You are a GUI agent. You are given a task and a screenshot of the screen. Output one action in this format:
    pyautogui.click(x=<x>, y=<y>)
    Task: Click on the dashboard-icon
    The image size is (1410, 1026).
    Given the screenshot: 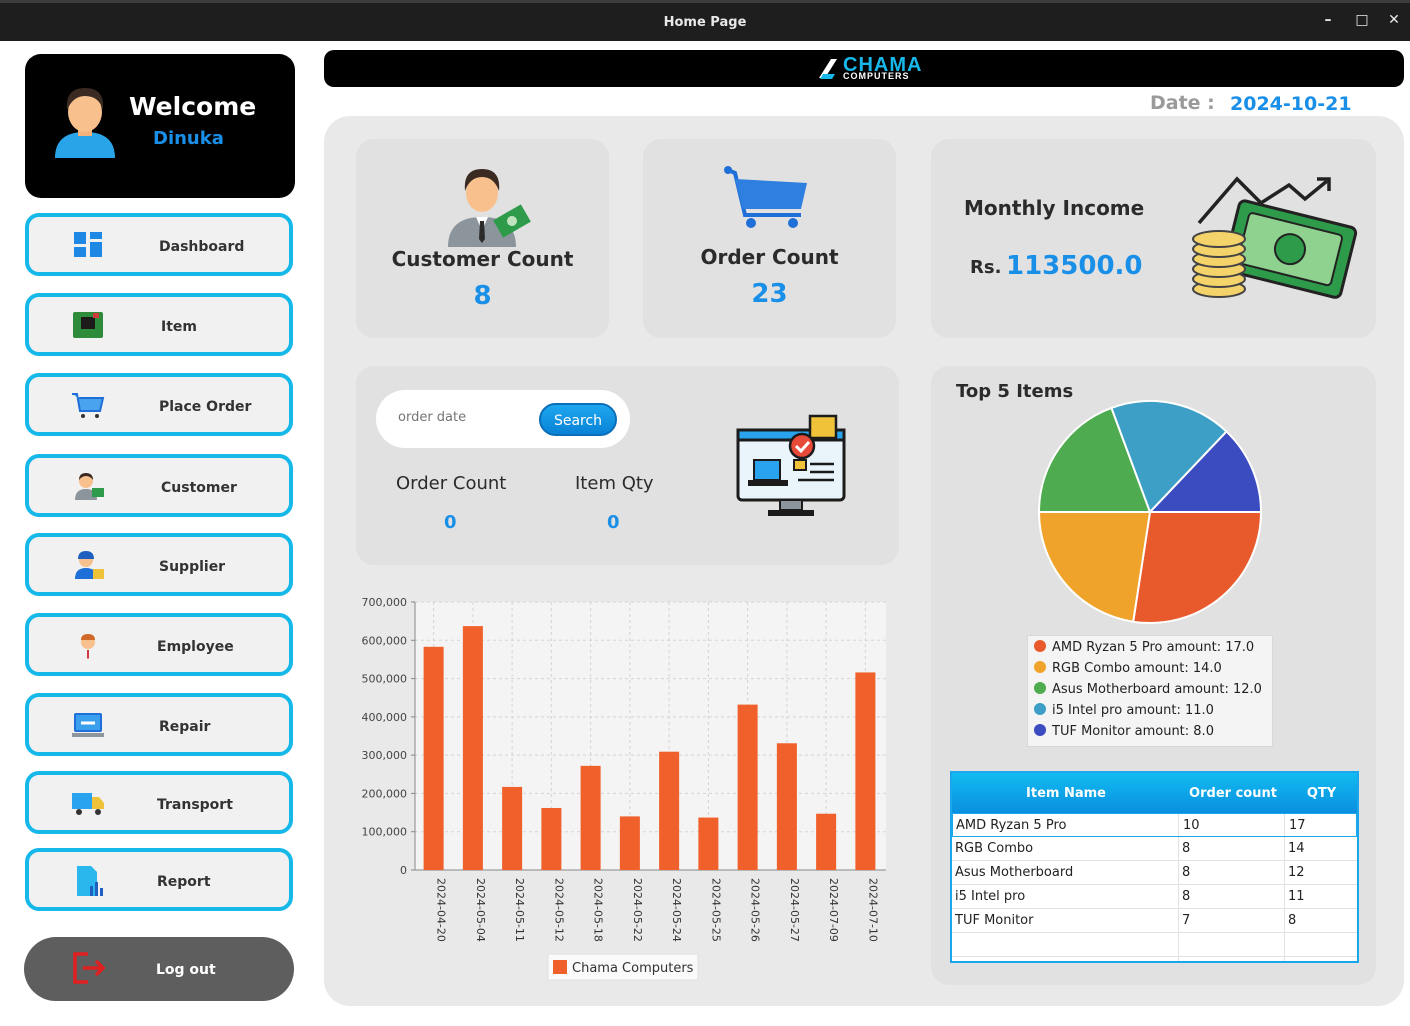 What is the action you would take?
    pyautogui.click(x=88, y=244)
    